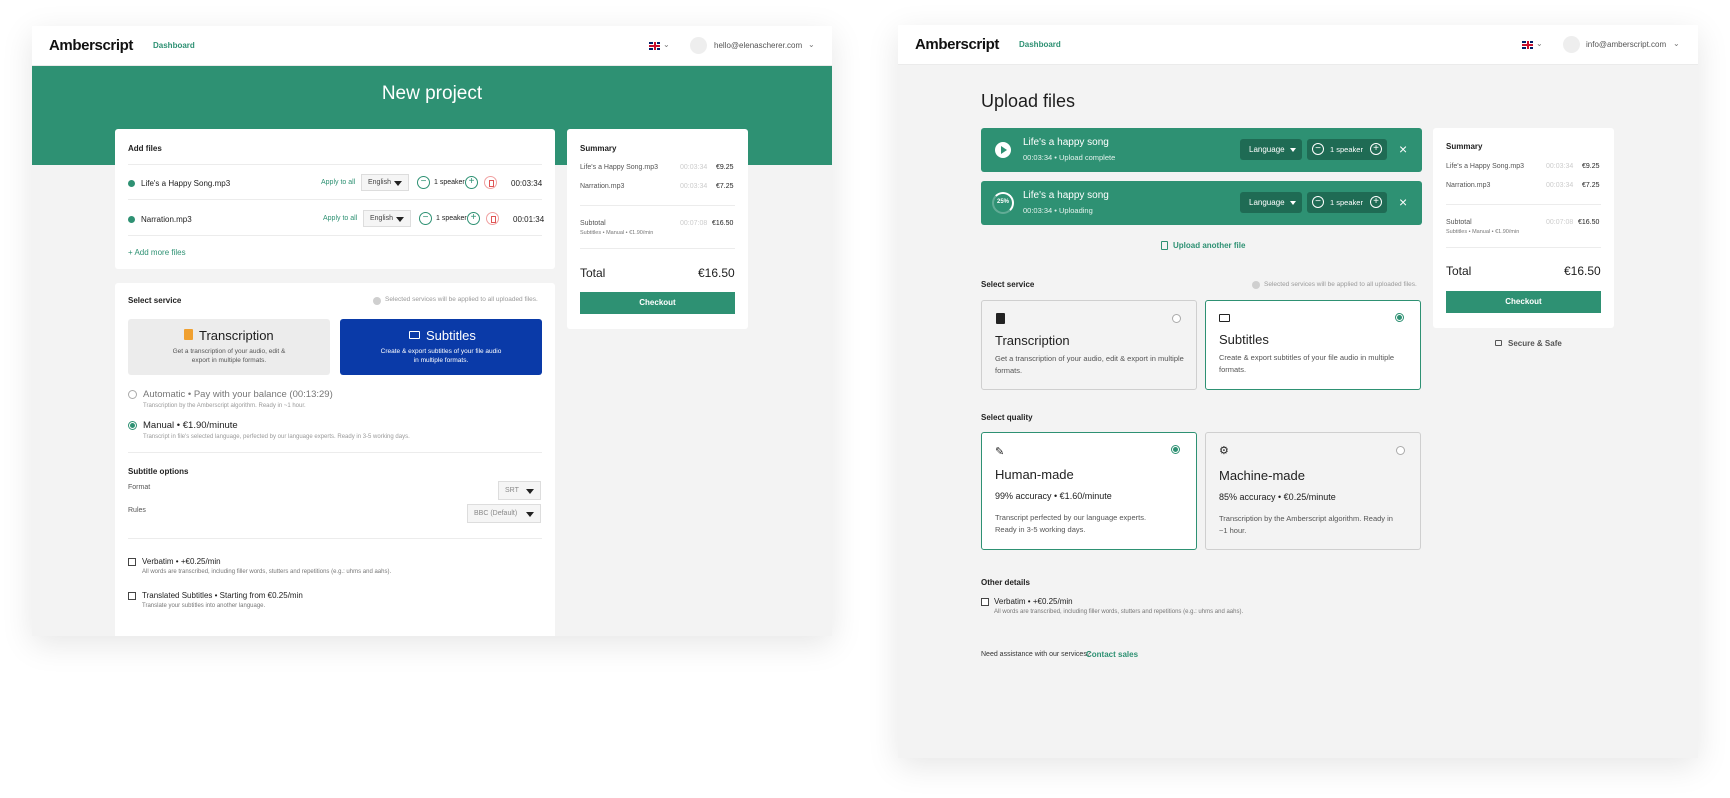  What do you see at coordinates (1400, 450) in the screenshot?
I see `machine-made-radio` at bounding box center [1400, 450].